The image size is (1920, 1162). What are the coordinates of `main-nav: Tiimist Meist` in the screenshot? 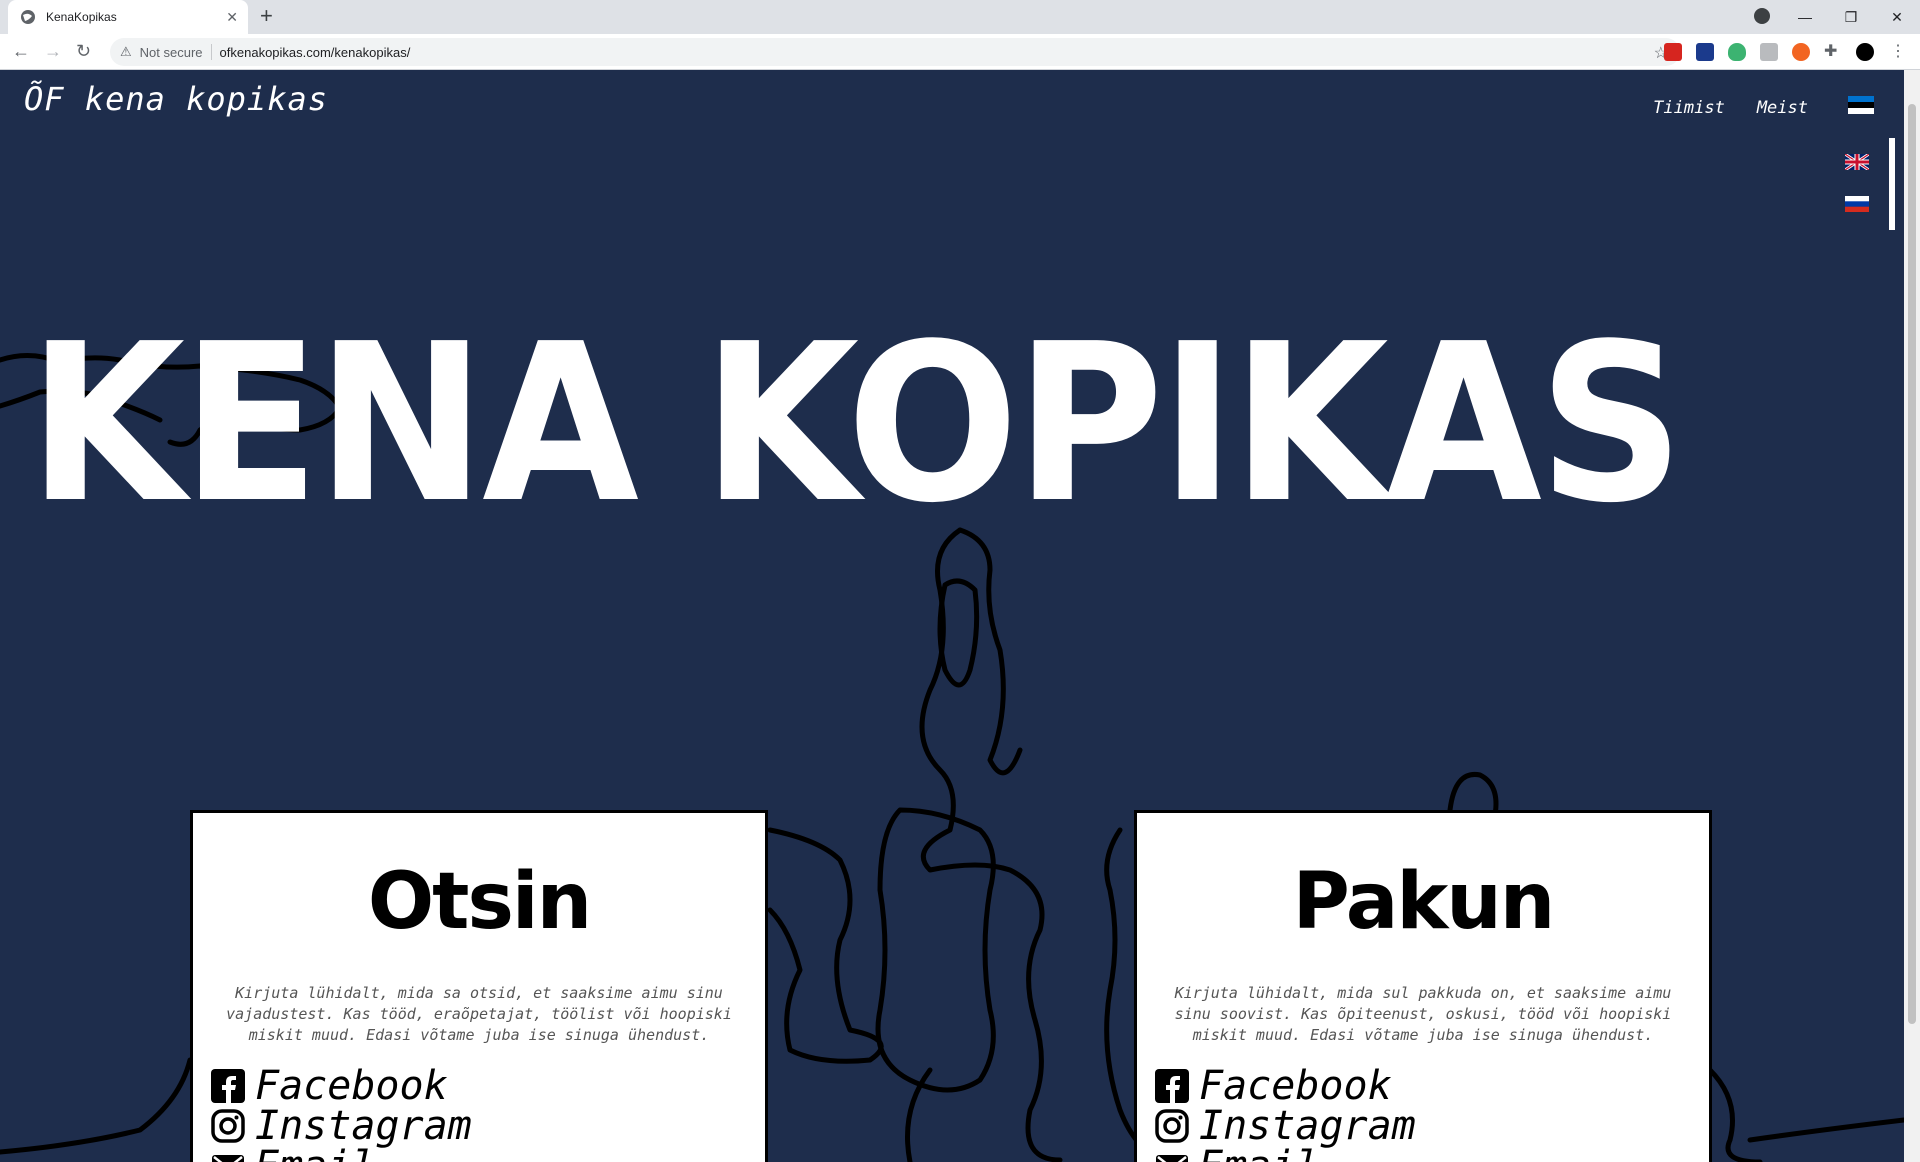 It's located at (1730, 108).